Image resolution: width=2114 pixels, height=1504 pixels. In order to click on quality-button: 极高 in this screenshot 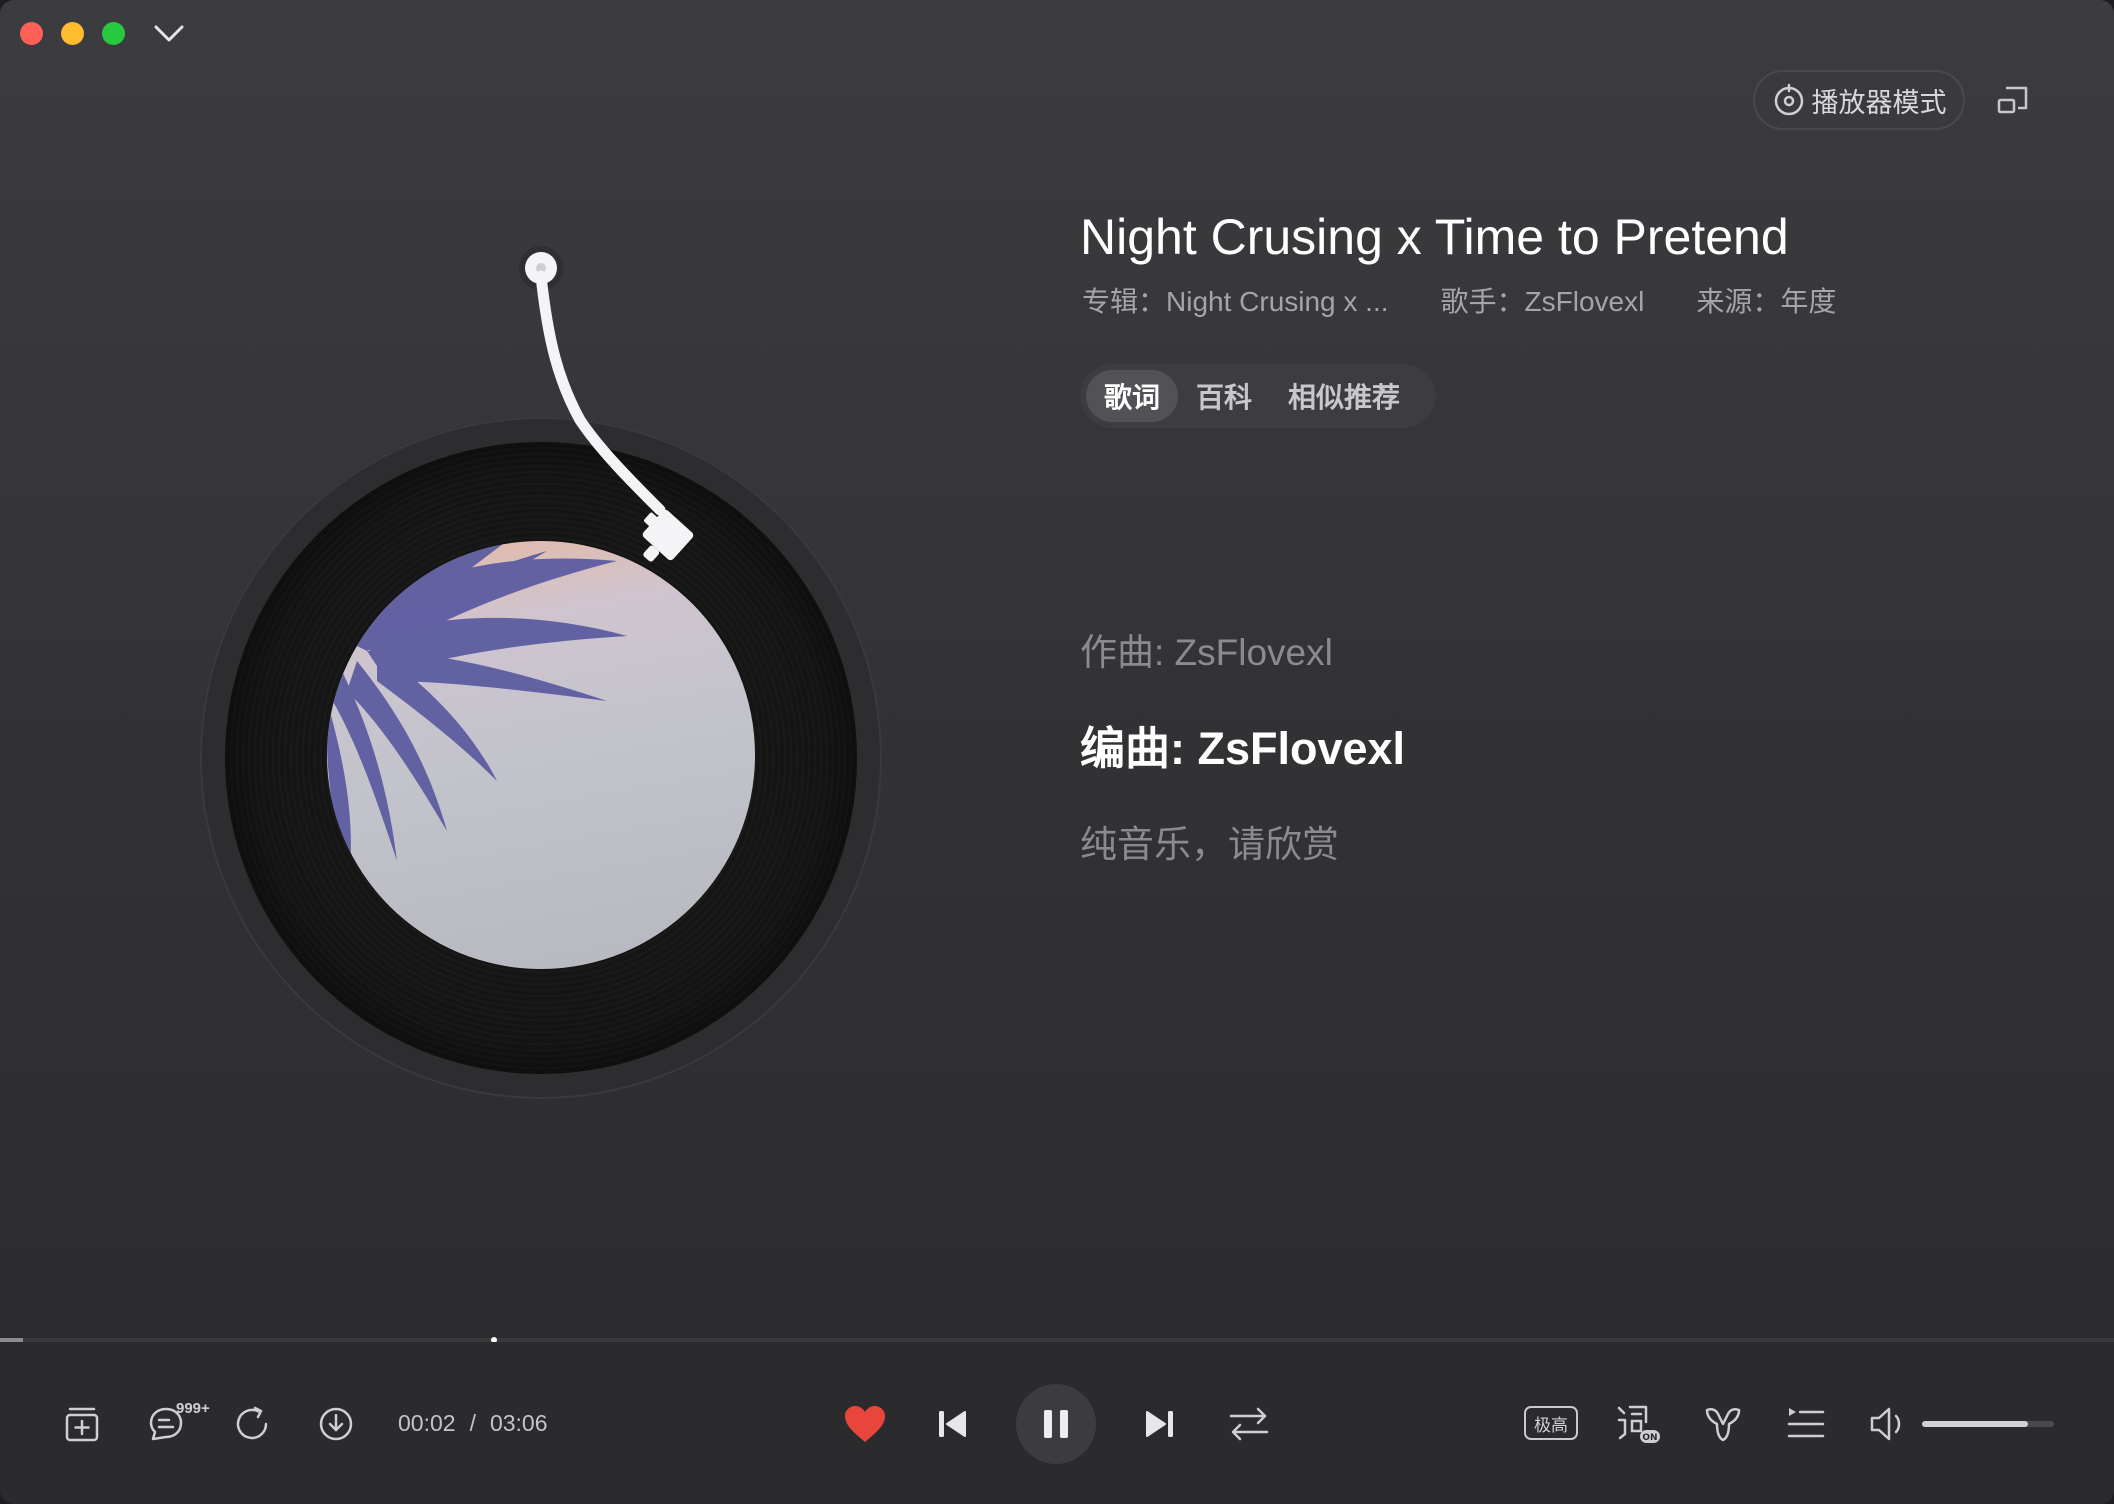, I will do `click(1551, 1423)`.